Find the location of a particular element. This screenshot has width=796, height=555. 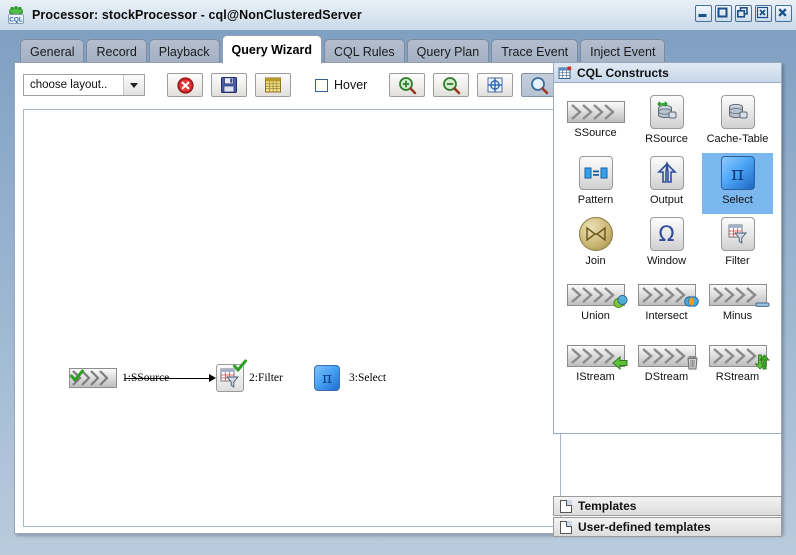

palette-item-label: Join is located at coordinates (595, 261).